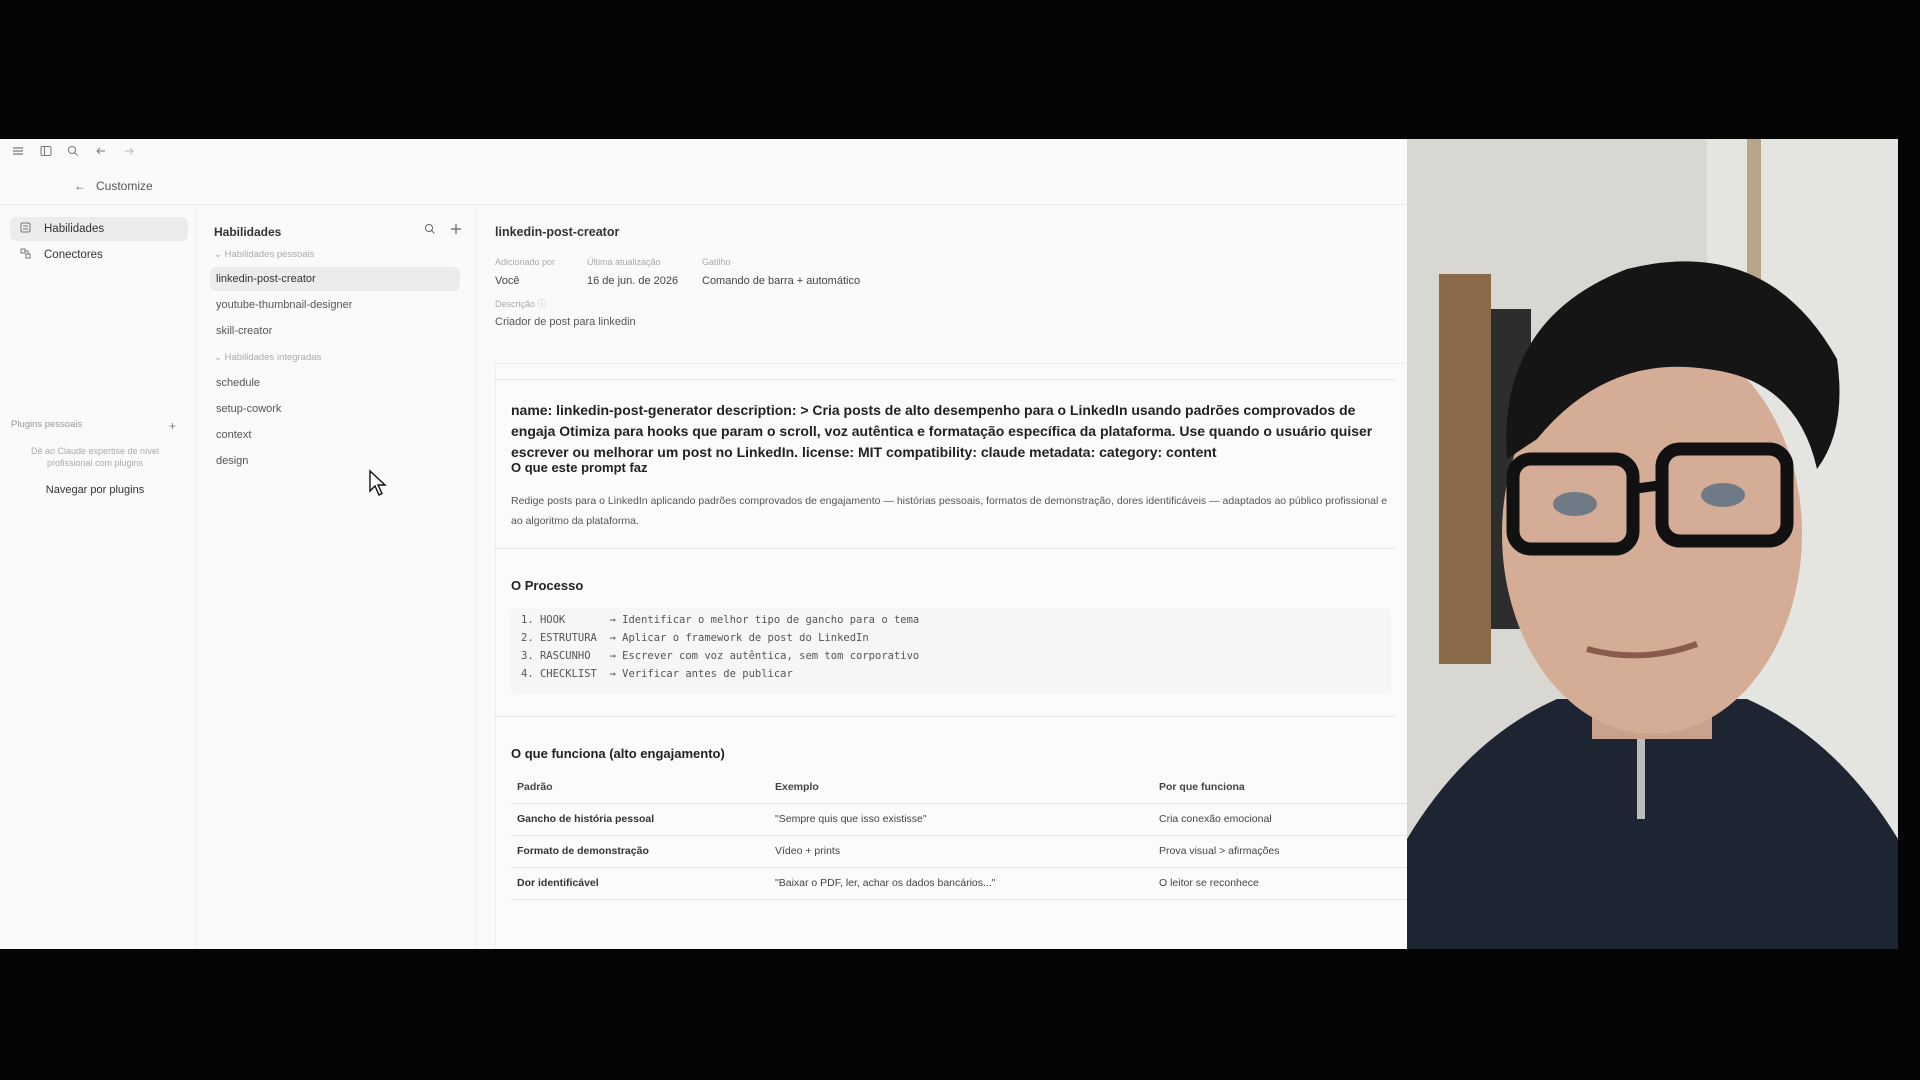  Describe the element at coordinates (80, 186) in the screenshot. I see `back-arrow-icon: ←` at that location.